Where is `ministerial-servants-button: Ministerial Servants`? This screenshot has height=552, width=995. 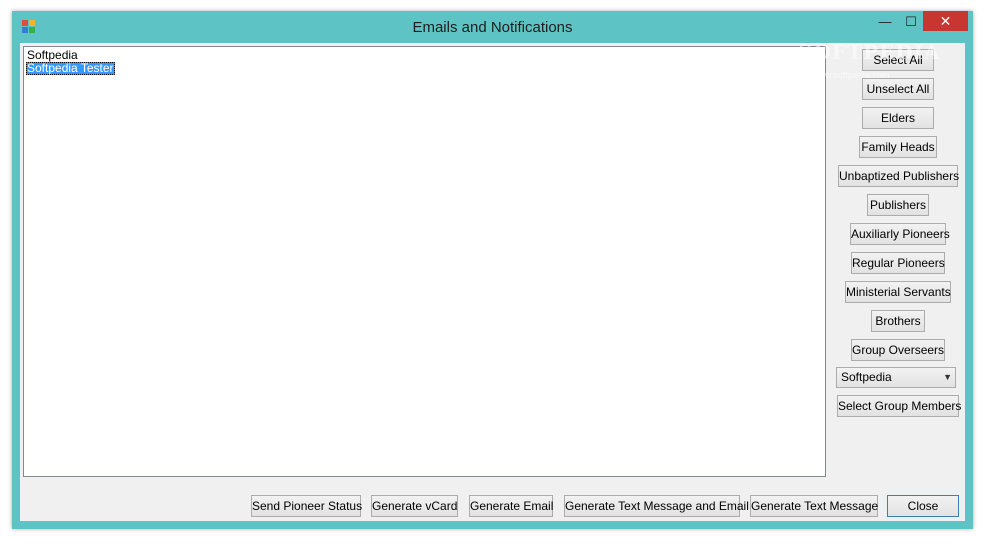 ministerial-servants-button: Ministerial Servants is located at coordinates (898, 292).